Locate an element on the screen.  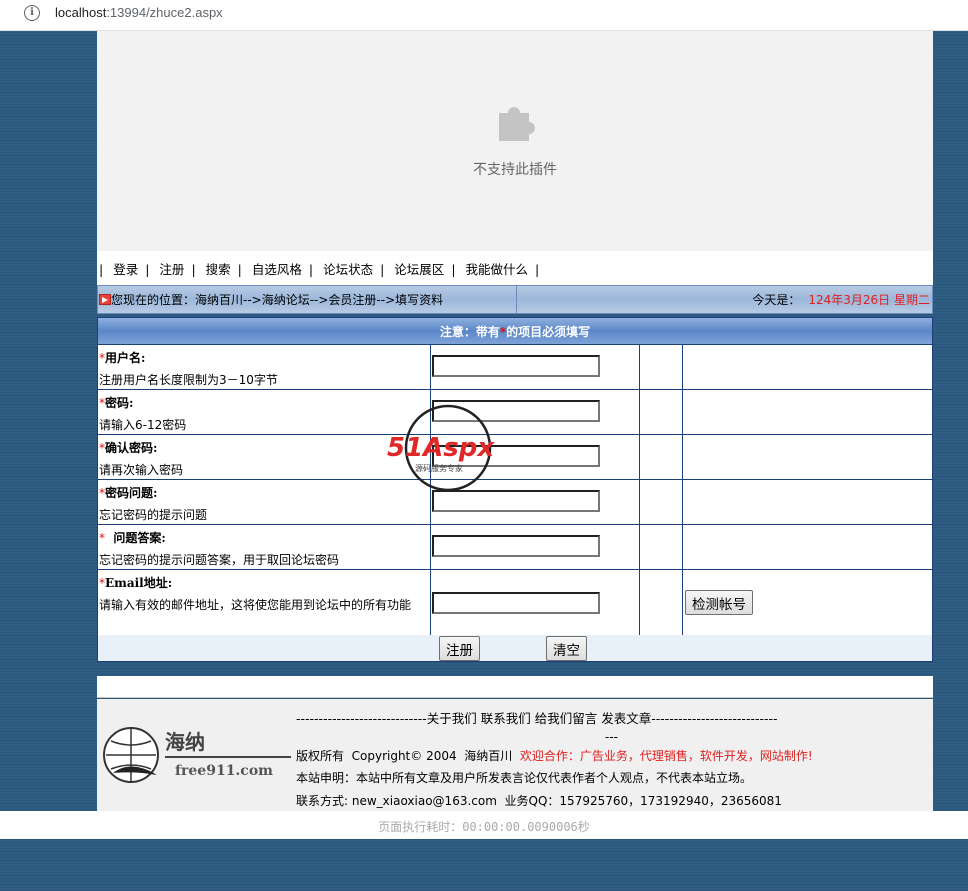
nav-style: 自选风格 is located at coordinates (277, 269).